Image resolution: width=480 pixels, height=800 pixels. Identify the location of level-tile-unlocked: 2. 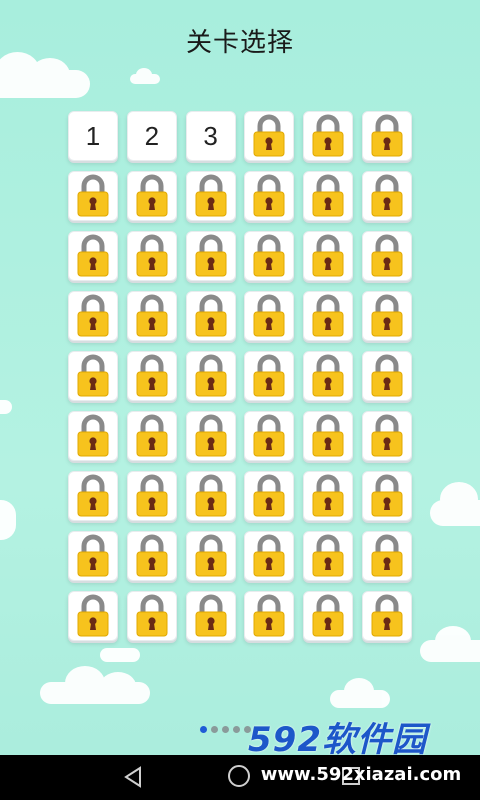
(151, 136).